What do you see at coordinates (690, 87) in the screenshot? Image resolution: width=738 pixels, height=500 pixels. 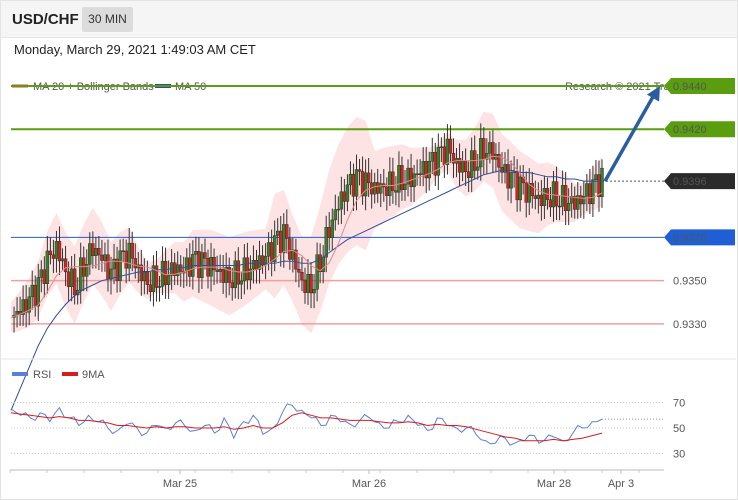 I see `price-level-label: 0.9440` at bounding box center [690, 87].